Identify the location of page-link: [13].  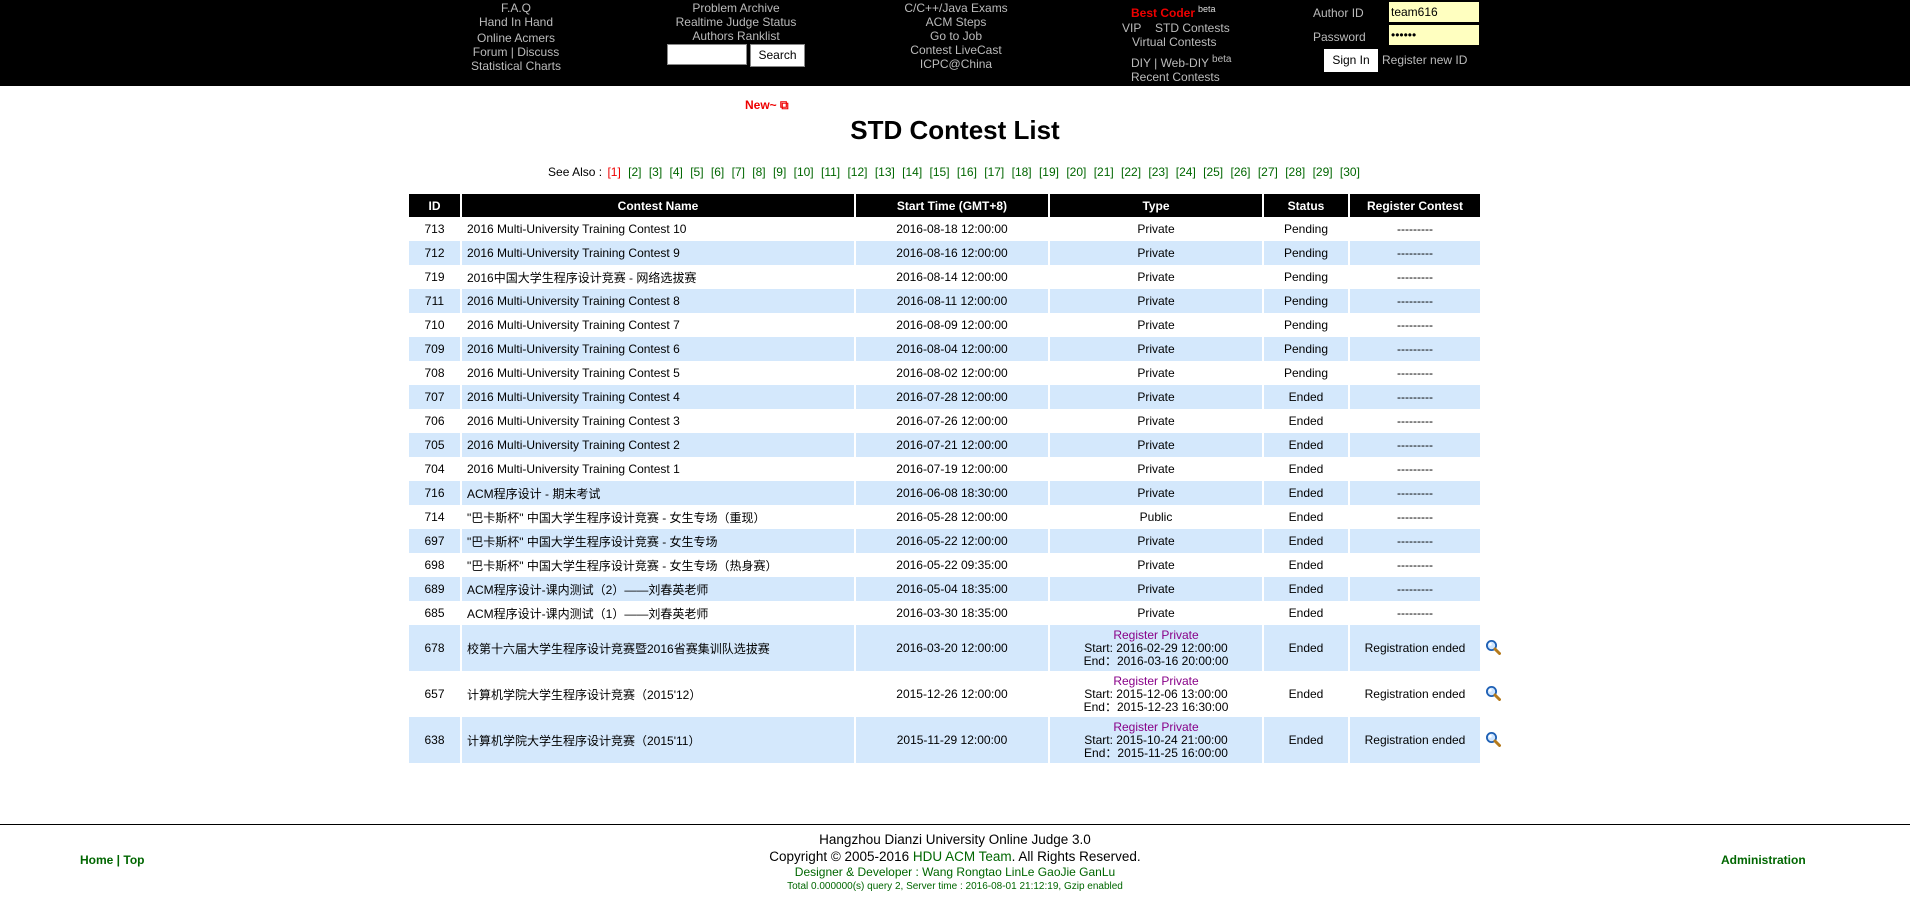
(885, 172).